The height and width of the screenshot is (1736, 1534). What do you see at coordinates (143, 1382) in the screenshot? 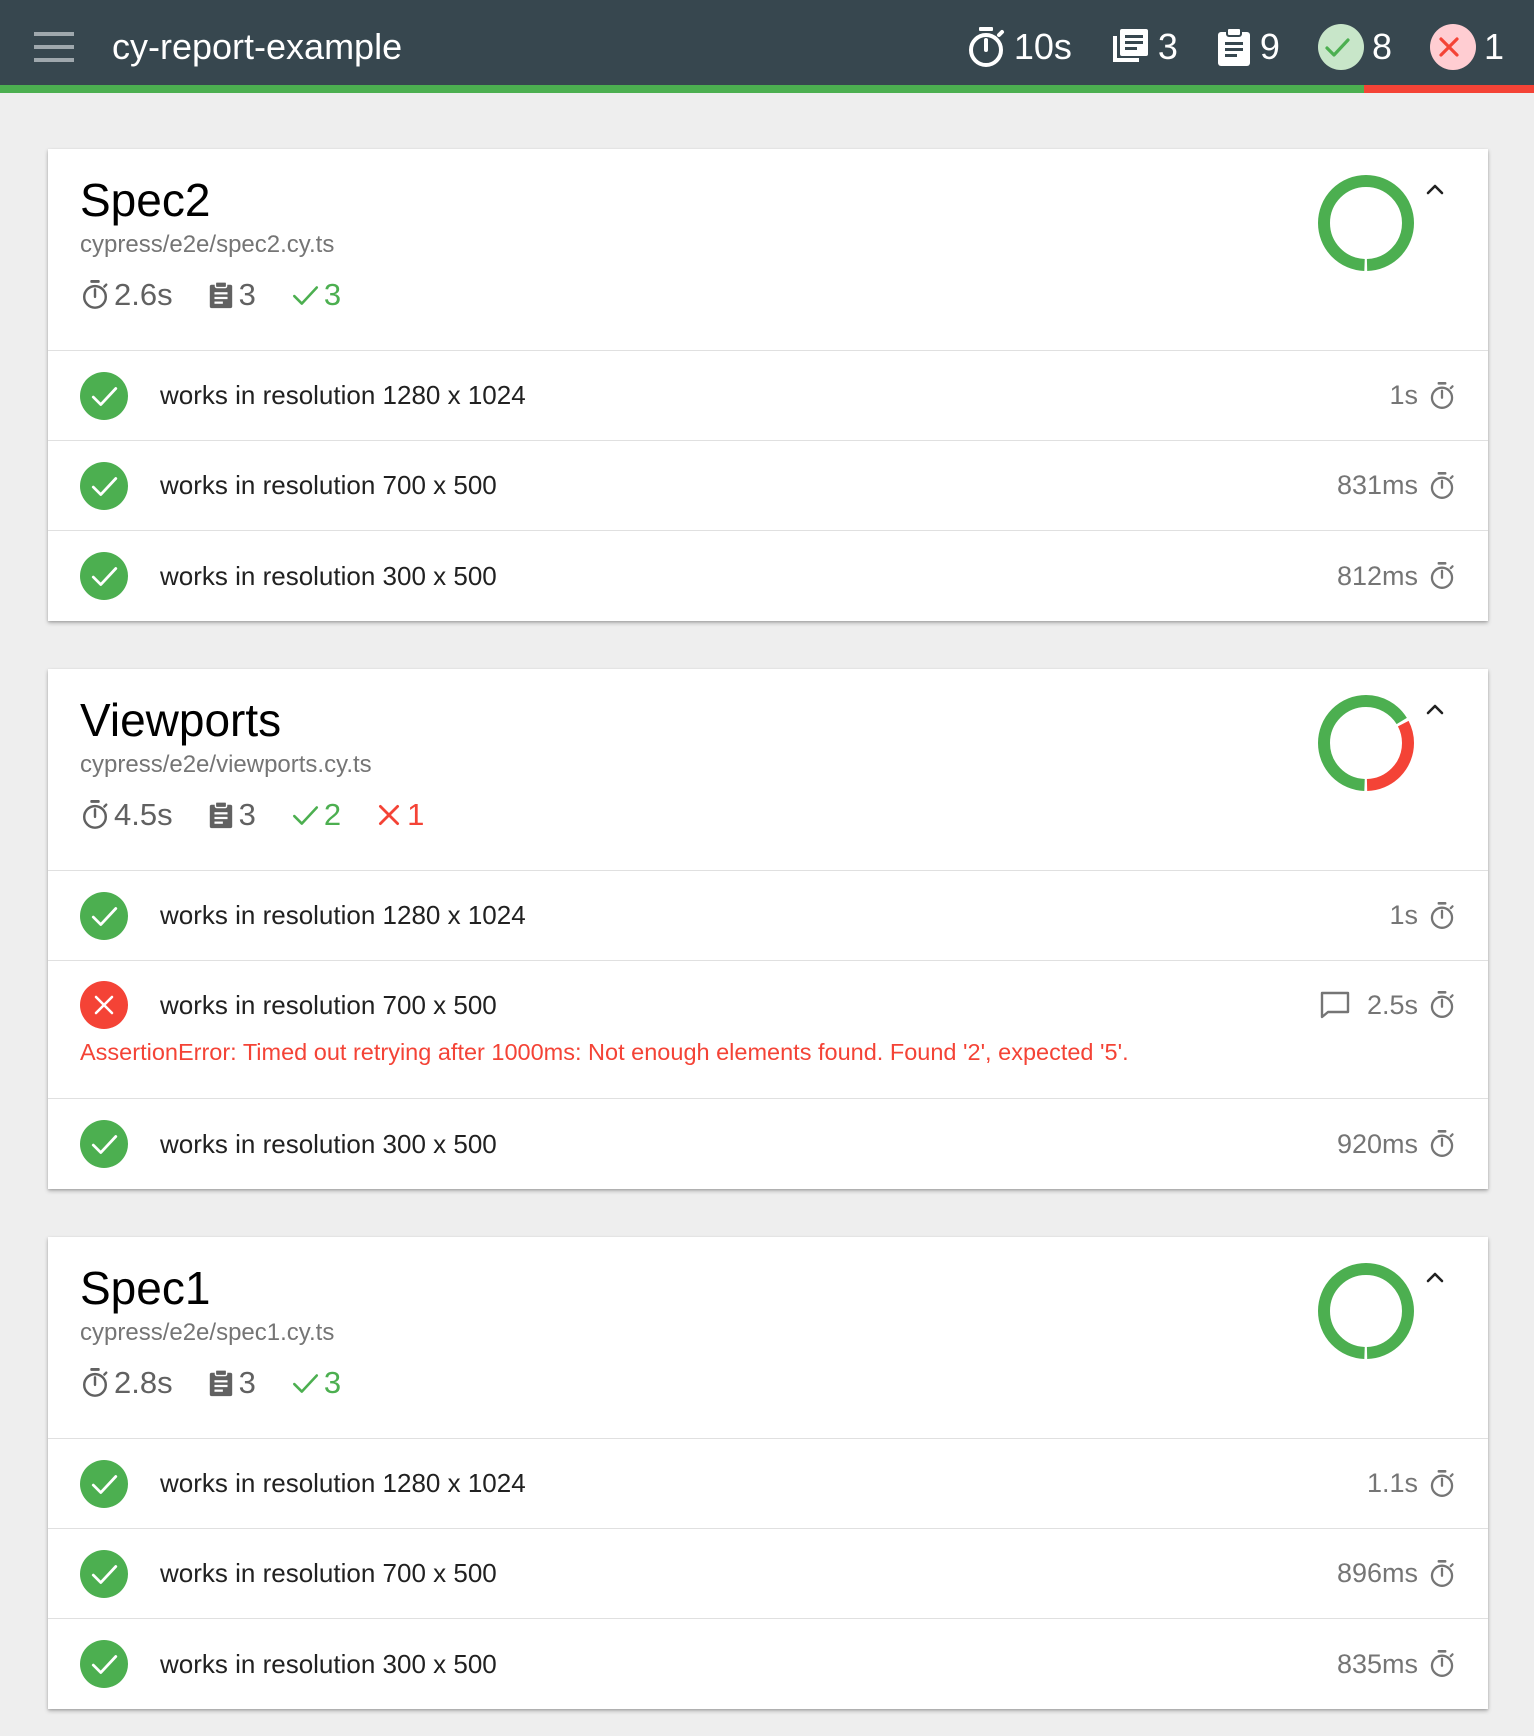
I see `spec-duration-value: 2.8s` at bounding box center [143, 1382].